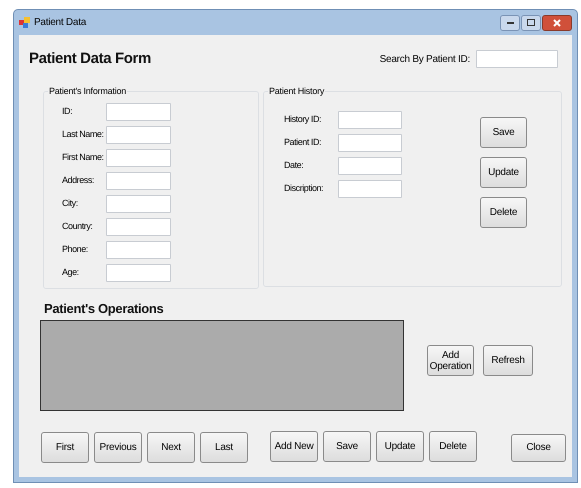  What do you see at coordinates (224, 447) in the screenshot?
I see `navigation-button: Last` at bounding box center [224, 447].